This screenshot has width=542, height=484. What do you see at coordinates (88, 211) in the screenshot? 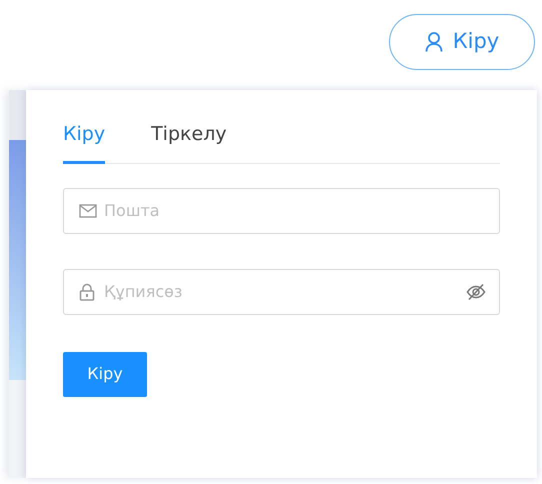
I see `mail-icon` at bounding box center [88, 211].